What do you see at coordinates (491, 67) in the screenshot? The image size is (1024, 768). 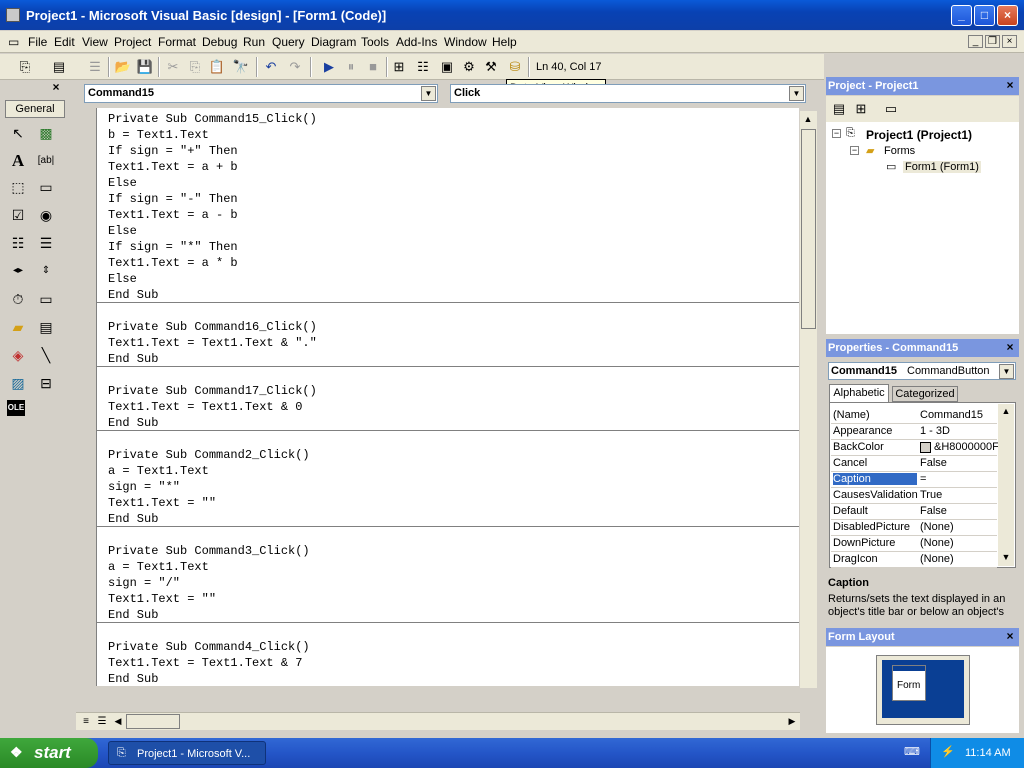 I see `toolbox-icon: ⚒` at bounding box center [491, 67].